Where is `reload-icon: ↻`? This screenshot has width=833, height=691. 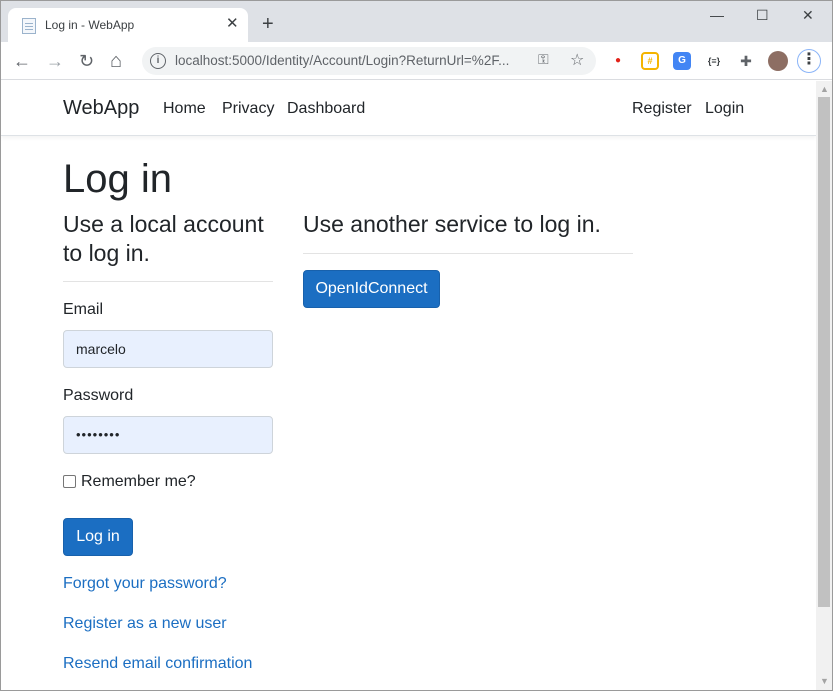
reload-icon: ↻ is located at coordinates (86, 61).